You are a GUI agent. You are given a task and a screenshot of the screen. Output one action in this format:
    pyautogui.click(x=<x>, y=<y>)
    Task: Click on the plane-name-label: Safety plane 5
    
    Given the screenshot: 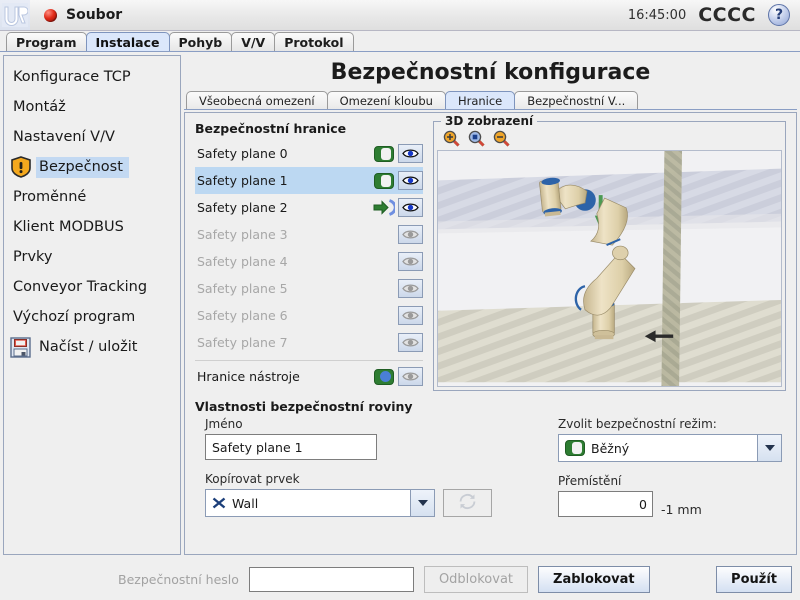 What is the action you would take?
    pyautogui.click(x=242, y=288)
    